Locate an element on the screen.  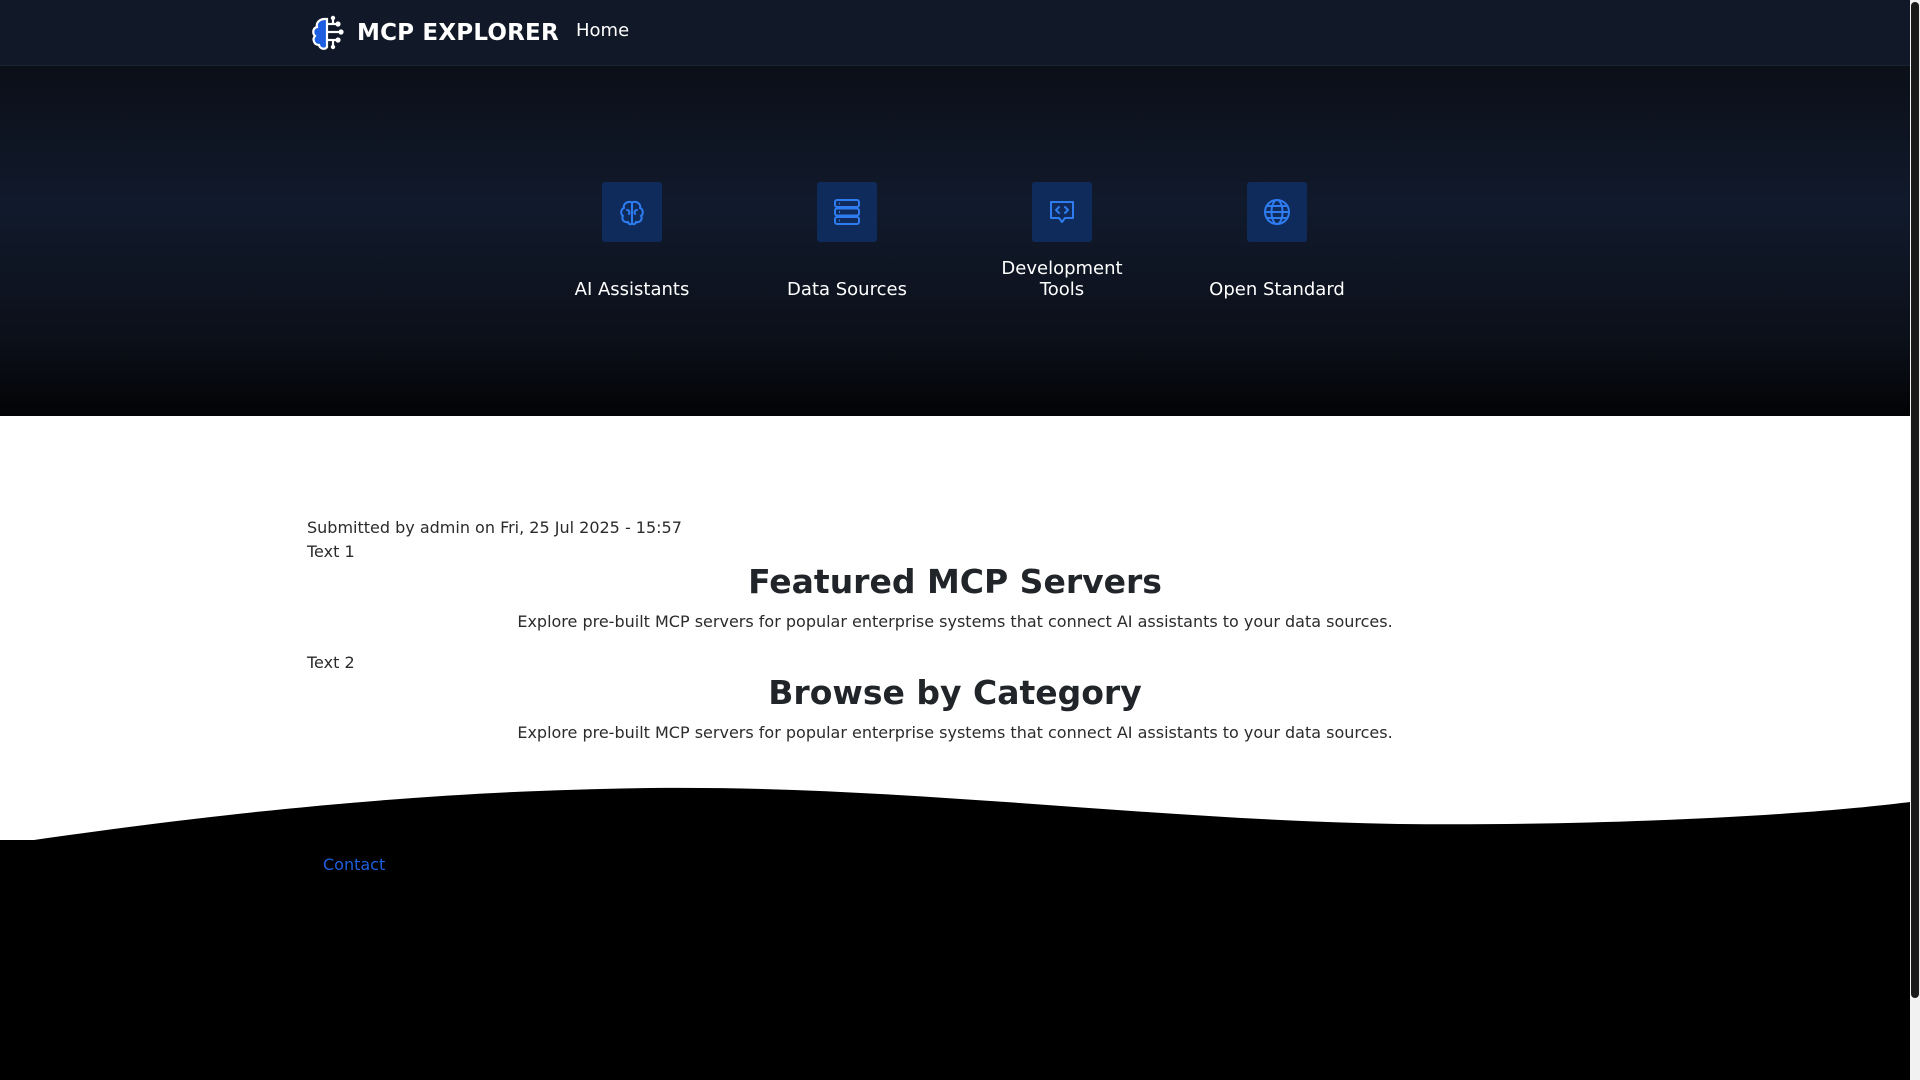
feature-ai-assistants: AI Assistants is located at coordinates (632, 241).